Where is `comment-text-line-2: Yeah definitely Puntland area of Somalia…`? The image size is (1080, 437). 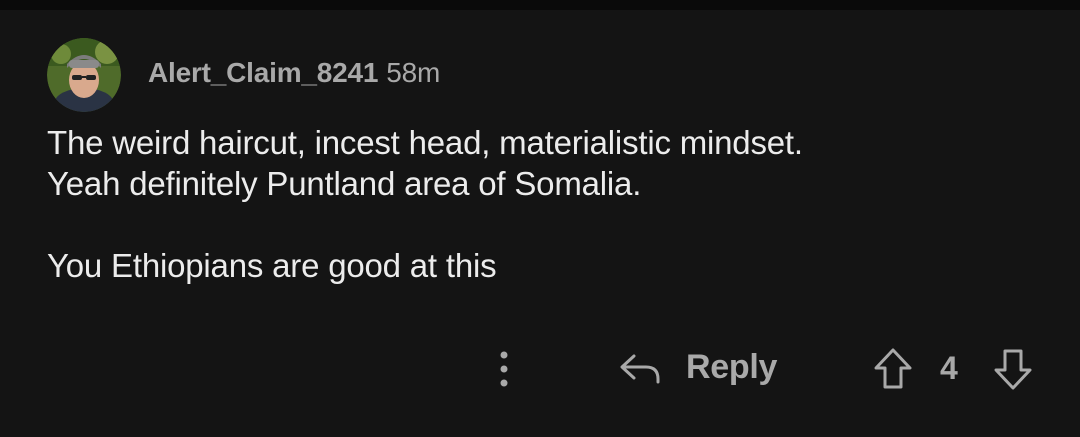 comment-text-line-2: Yeah definitely Puntland area of Somalia… is located at coordinates (344, 183).